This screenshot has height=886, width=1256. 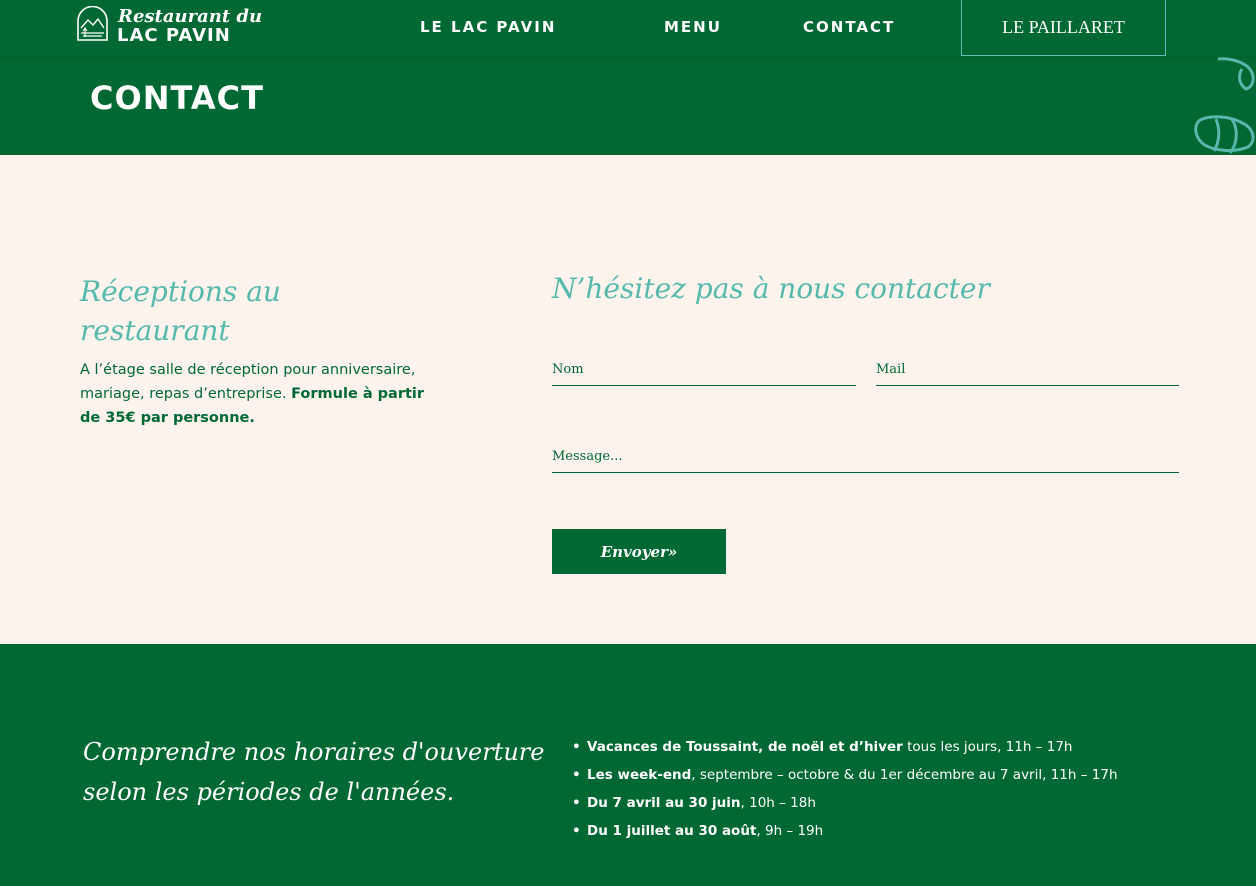 What do you see at coordinates (907, 831) in the screenshot?
I see `hours-item: • Du 1 juillet au 30 août, 9h – 19h` at bounding box center [907, 831].